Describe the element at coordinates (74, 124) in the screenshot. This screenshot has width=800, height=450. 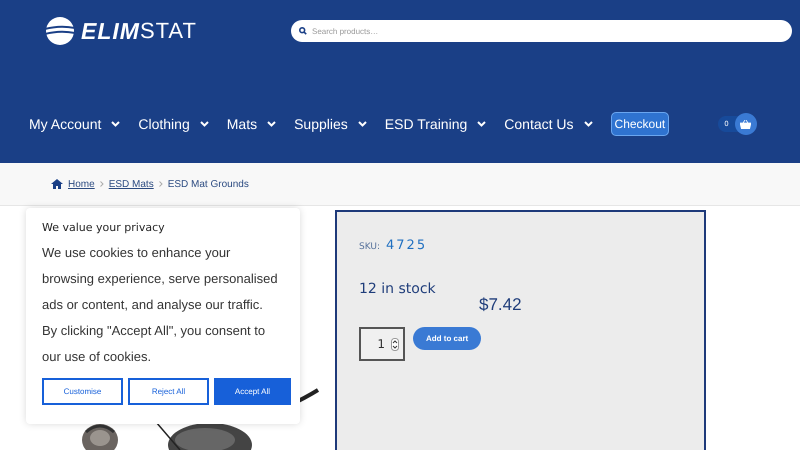
I see `nav-item: My Account` at that location.